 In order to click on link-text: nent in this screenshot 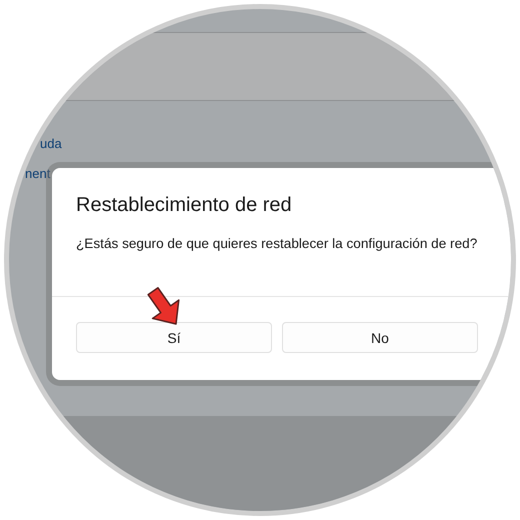, I will do `click(37, 173)`.